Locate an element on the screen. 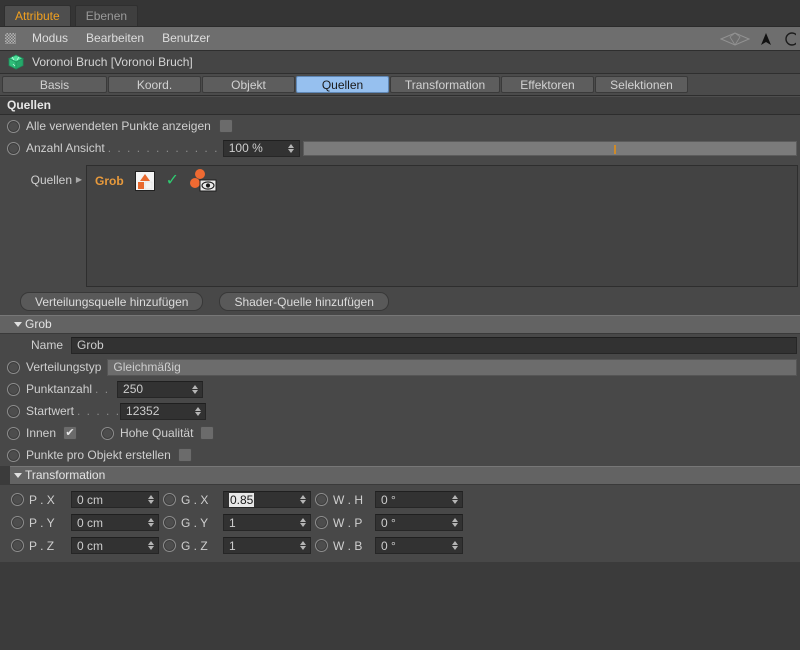  tab-quellen: Quellen is located at coordinates (342, 84).